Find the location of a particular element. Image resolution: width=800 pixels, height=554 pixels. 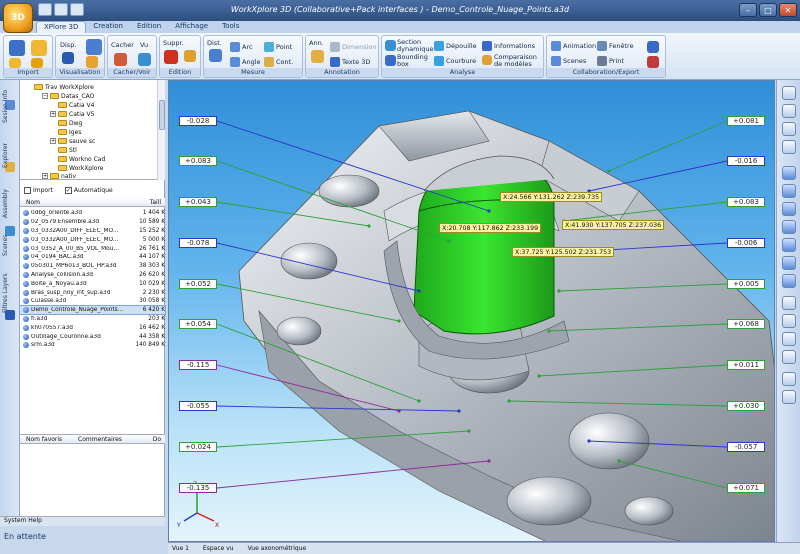

deviation-label: -0.057 is located at coordinates (746, 447).